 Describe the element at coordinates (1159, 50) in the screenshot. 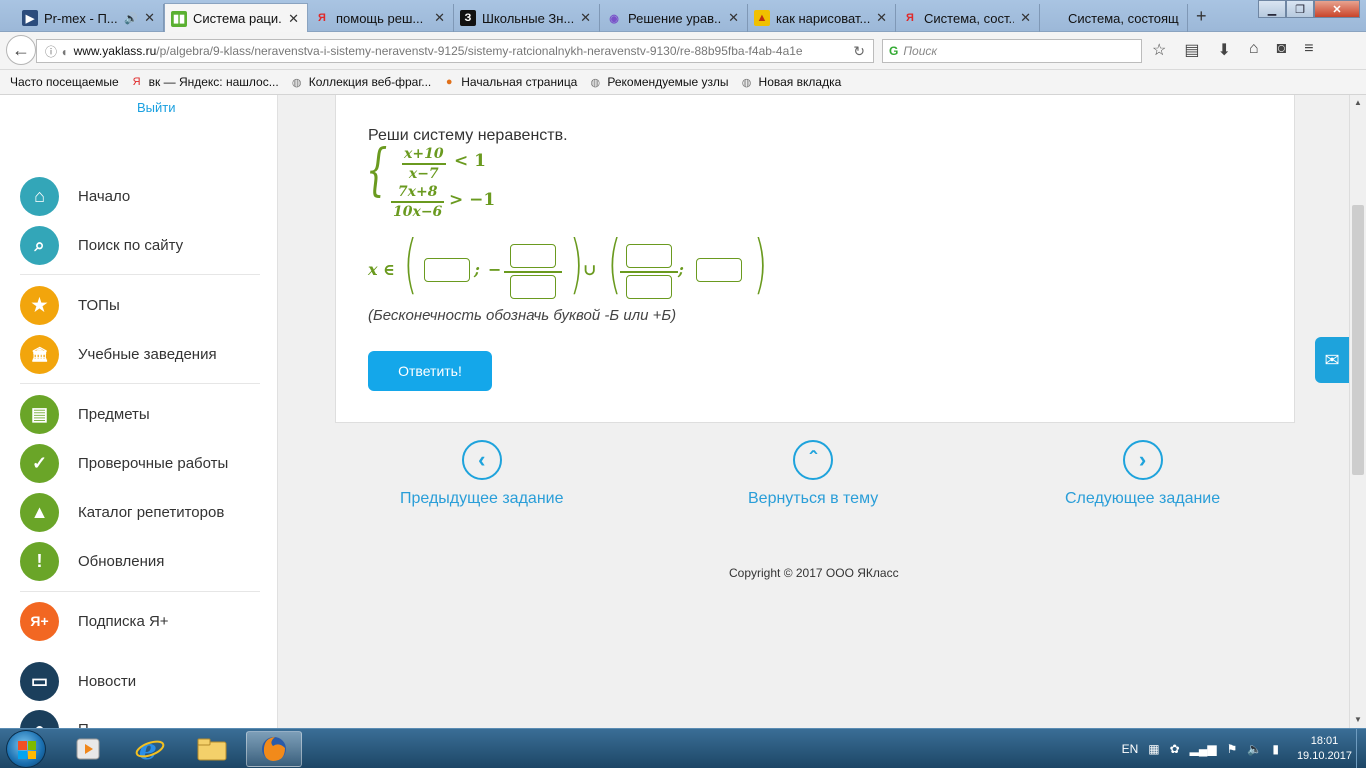

I see `bookmark-star-icon: ☆` at that location.